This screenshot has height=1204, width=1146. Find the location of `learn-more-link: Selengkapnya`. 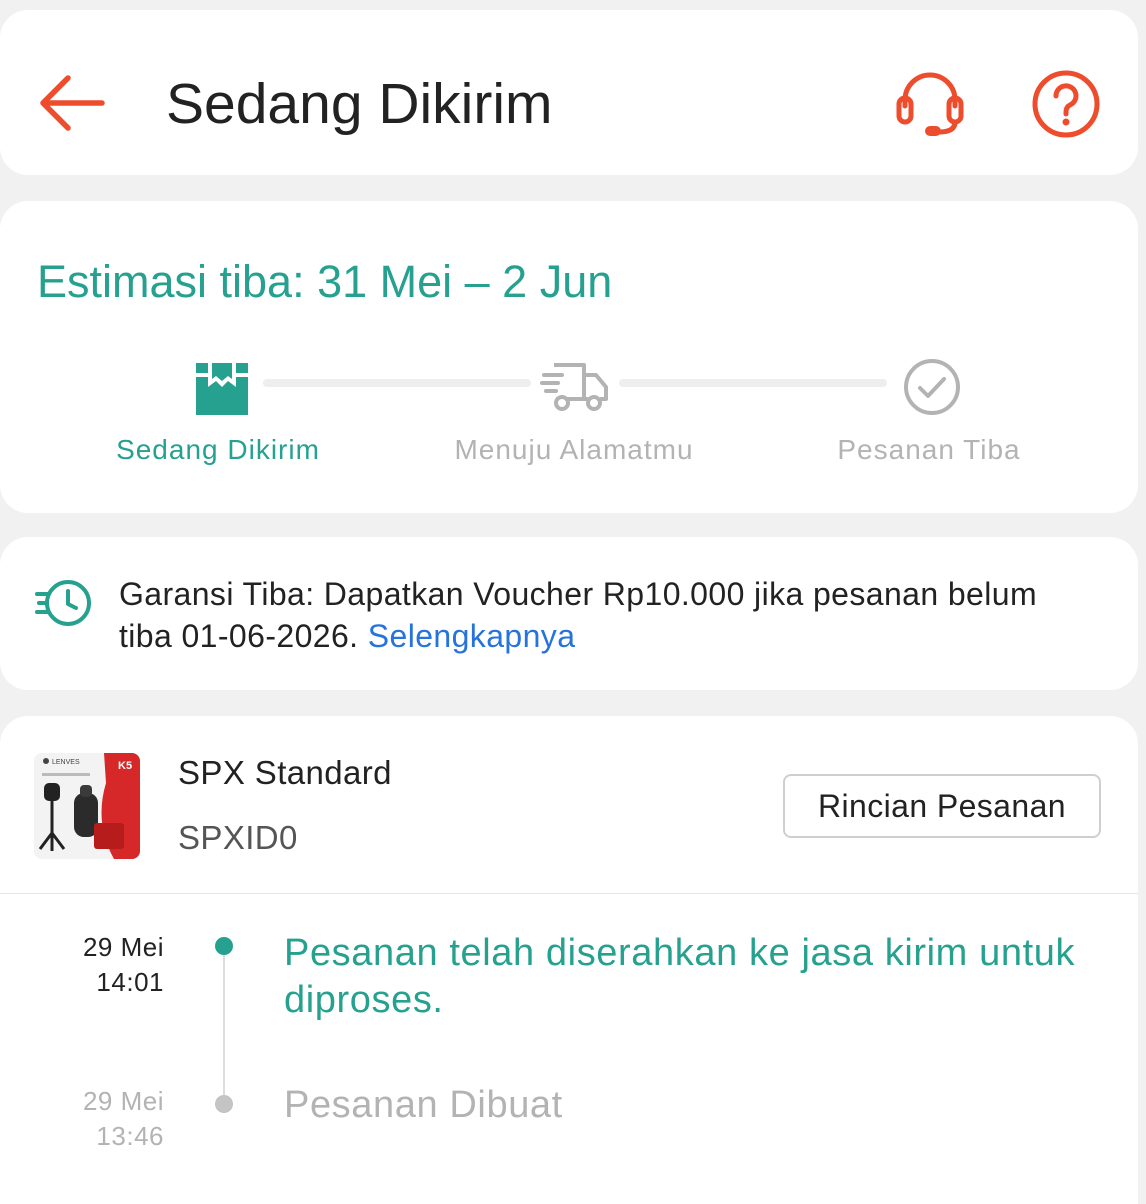

learn-more-link: Selengkapnya is located at coordinates (472, 636).